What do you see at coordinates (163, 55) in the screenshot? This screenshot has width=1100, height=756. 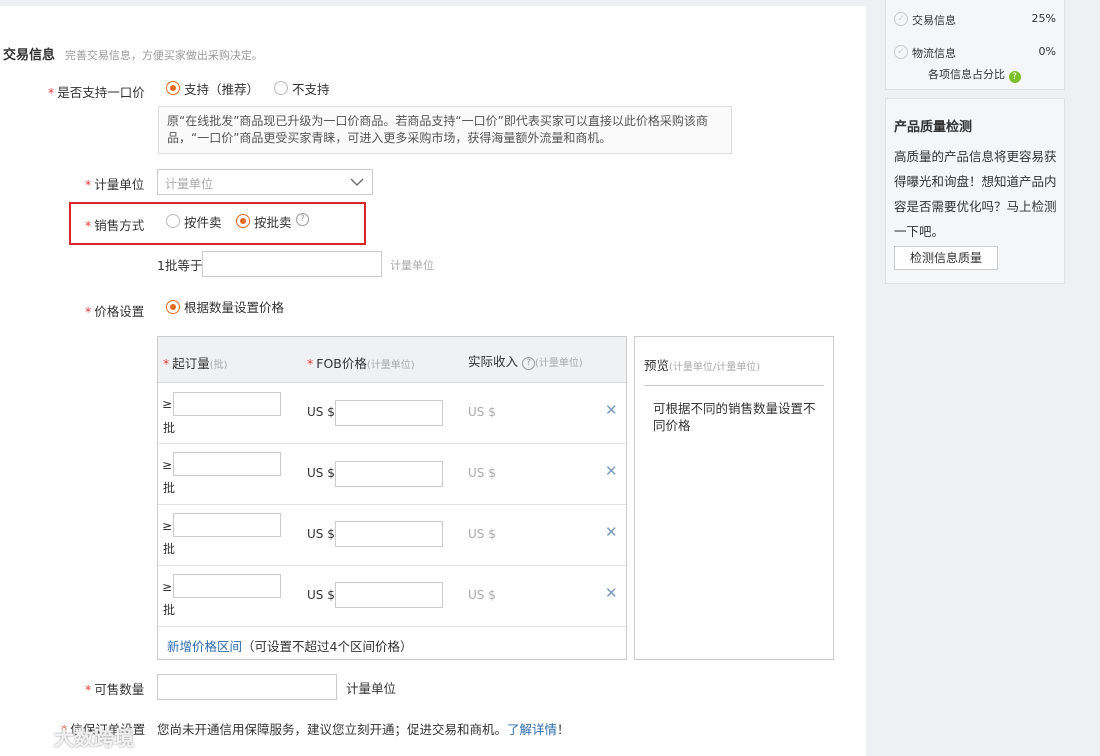 I see `section-subtitle: 完善交易信息，方便买家做出采购决定。` at bounding box center [163, 55].